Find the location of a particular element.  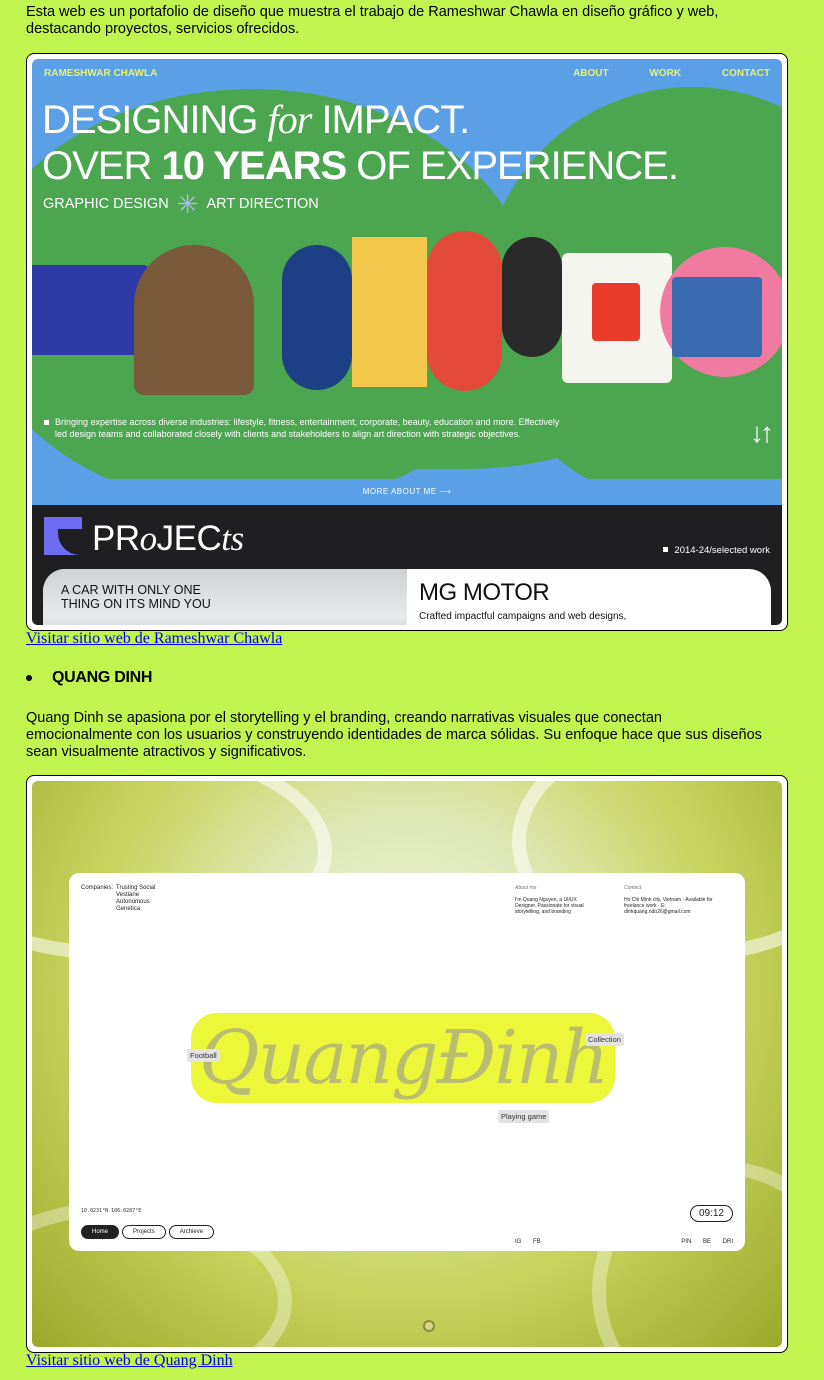

social-fb: FB is located at coordinates (537, 1242).